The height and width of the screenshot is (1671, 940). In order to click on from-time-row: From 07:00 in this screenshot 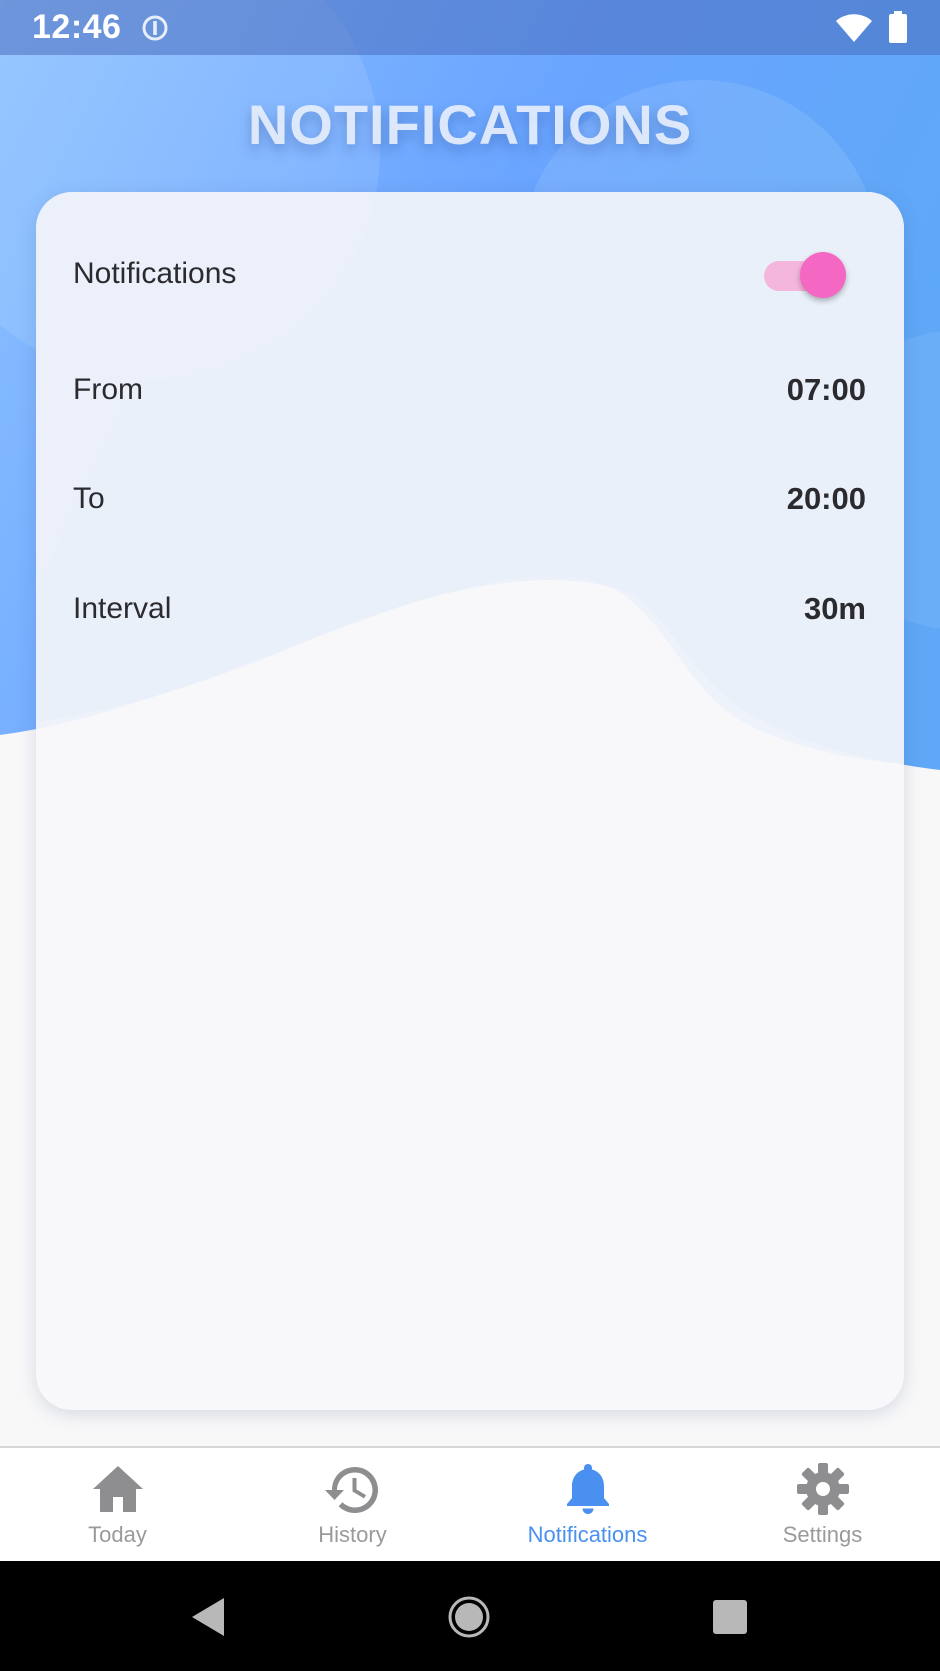, I will do `click(469, 390)`.